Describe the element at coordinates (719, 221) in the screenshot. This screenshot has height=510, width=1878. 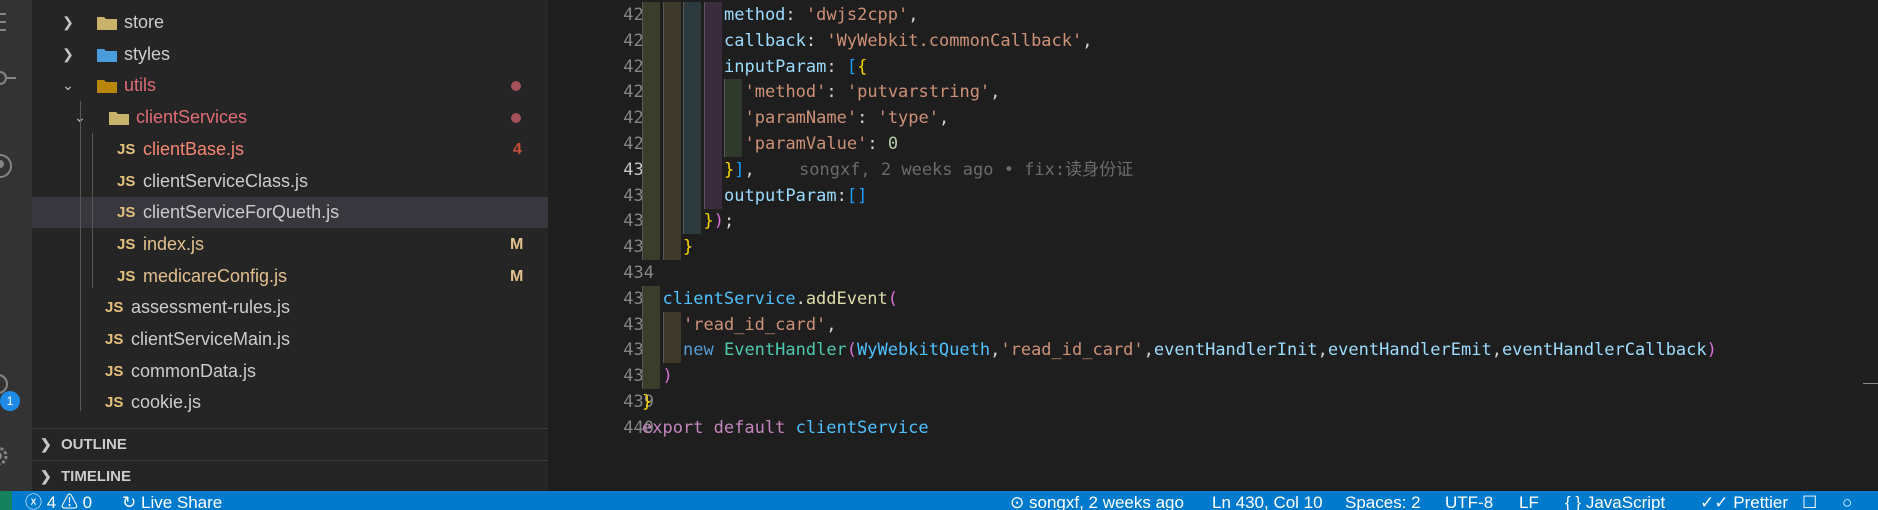
I see `syntax-highlighted-code: });` at that location.